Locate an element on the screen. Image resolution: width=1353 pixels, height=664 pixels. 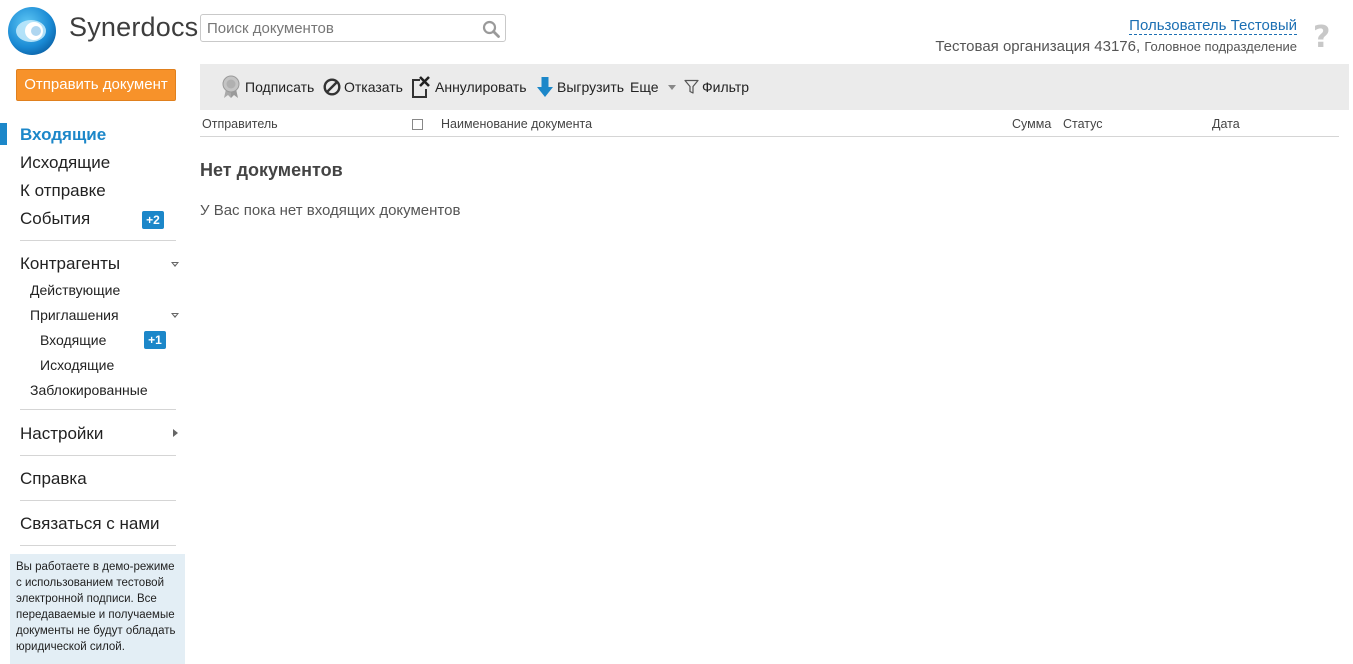
user-name-link: Пользователь Тестовый is located at coordinates (1213, 26).